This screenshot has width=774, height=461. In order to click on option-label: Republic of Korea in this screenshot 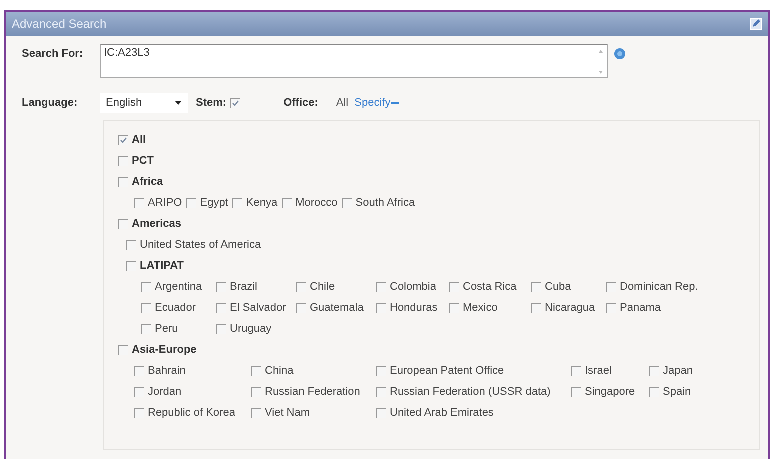, I will do `click(192, 412)`.